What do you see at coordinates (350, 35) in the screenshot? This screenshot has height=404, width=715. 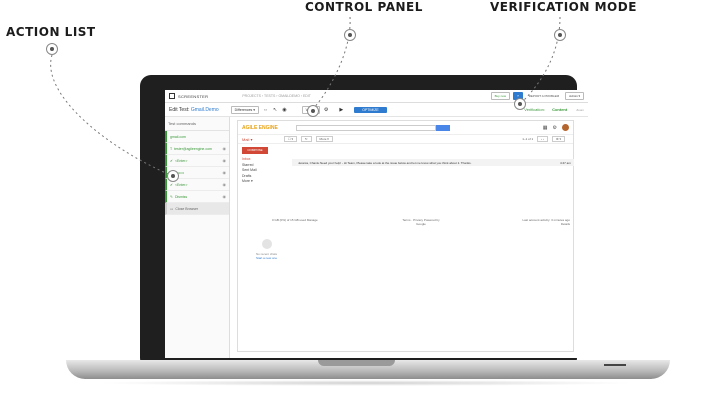 I see `control-panel-marker-top` at bounding box center [350, 35].